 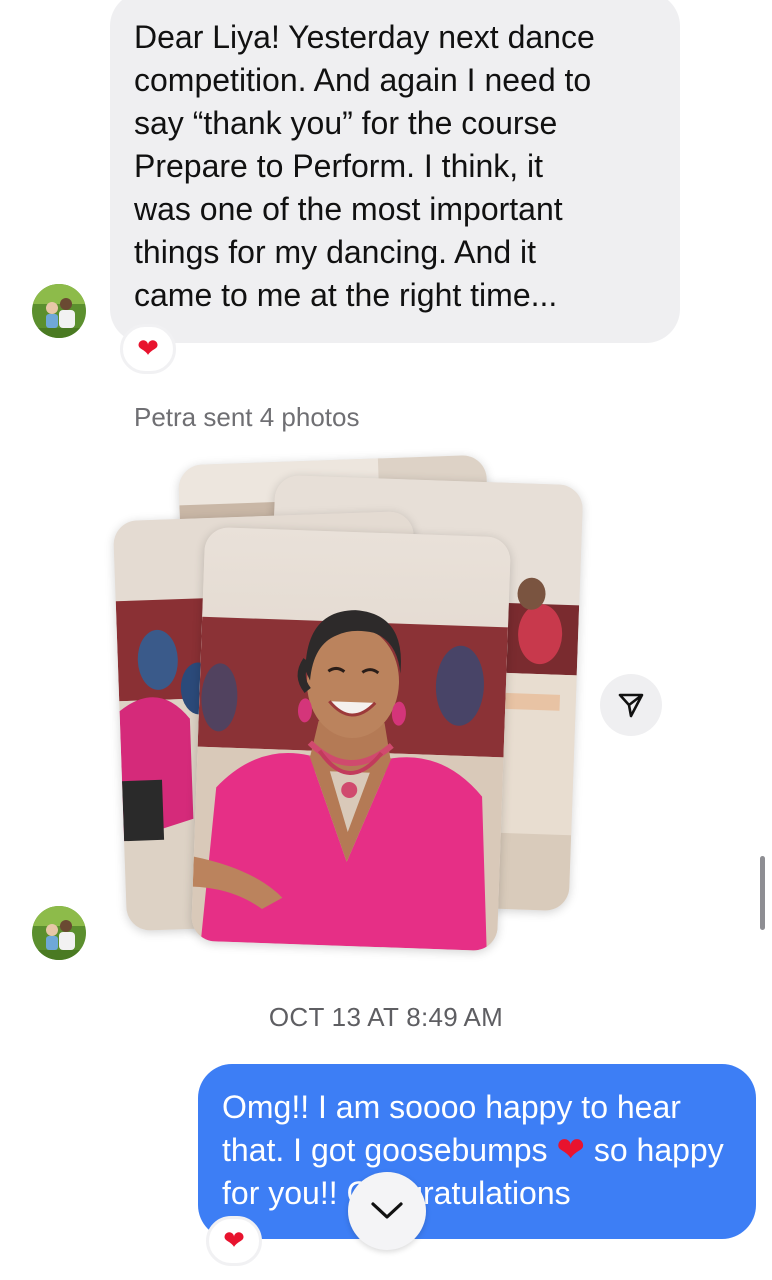 What do you see at coordinates (386, 1017) in the screenshot?
I see `message-timestamp: OCT 13 AT 8:49 AM` at bounding box center [386, 1017].